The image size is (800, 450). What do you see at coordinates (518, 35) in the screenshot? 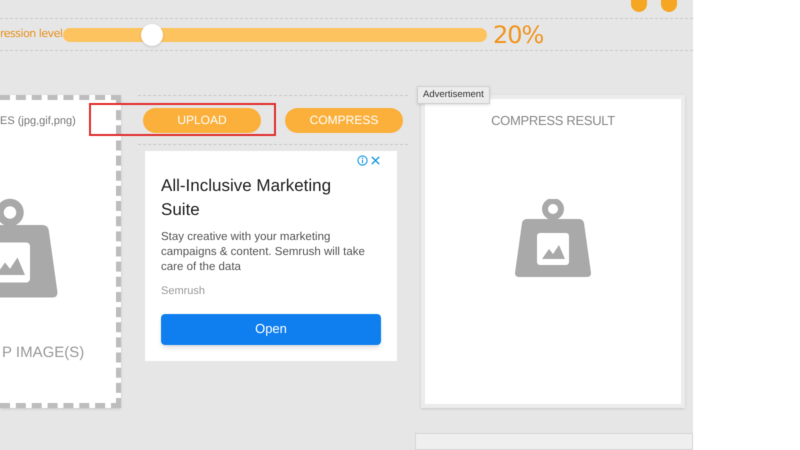
I see `compression-percent: 20%` at bounding box center [518, 35].